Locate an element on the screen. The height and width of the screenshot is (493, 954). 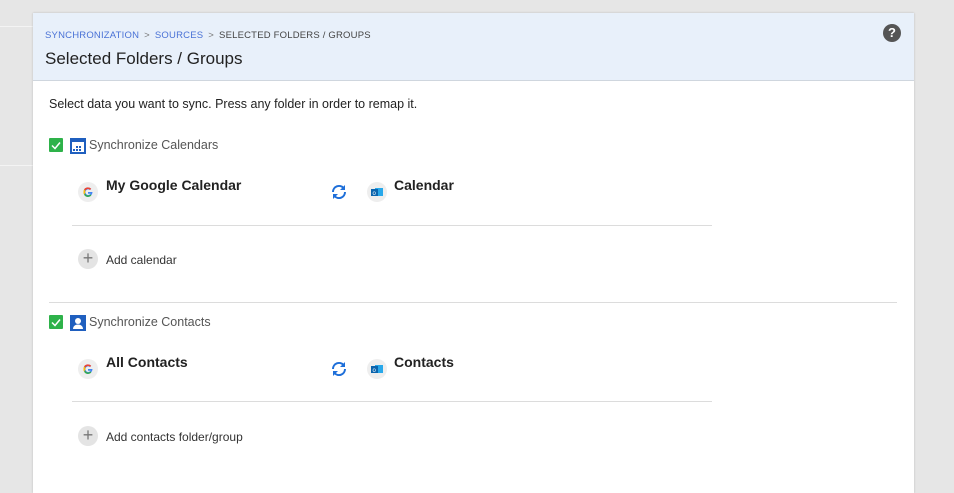
sync-calendars-checkbox is located at coordinates (56, 145).